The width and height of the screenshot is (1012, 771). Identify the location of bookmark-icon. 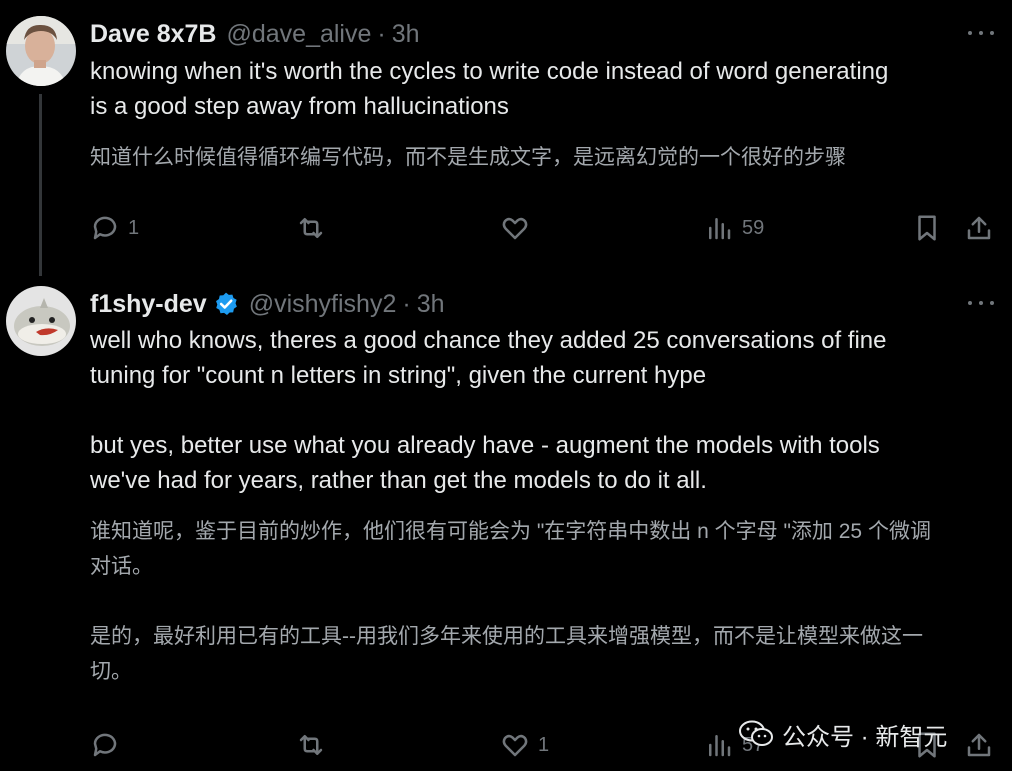
(927, 228).